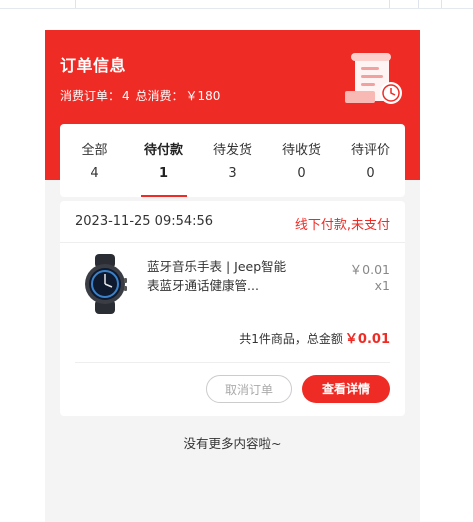 This screenshot has width=473, height=522. Describe the element at coordinates (144, 221) in the screenshot. I see `order-datetime: 2023-11-25 09:54:56` at that location.